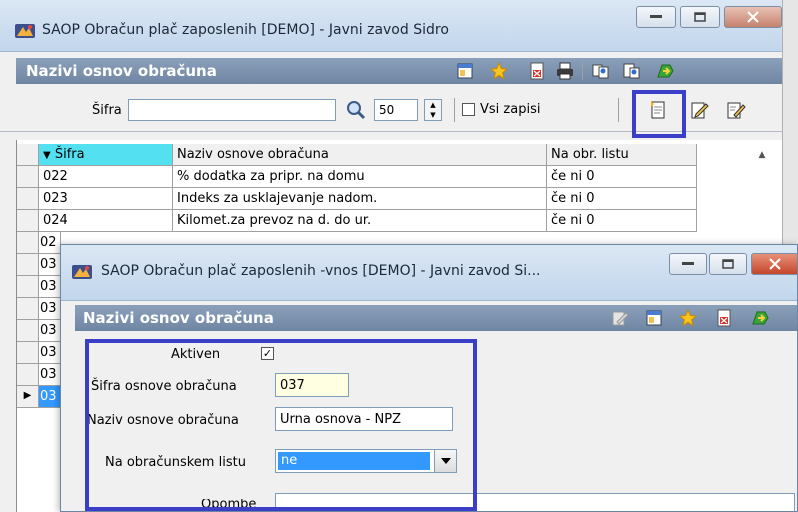 The height and width of the screenshot is (512, 798). I want to click on cell-name: Indeks za usklajevanje nadom., so click(360, 199).